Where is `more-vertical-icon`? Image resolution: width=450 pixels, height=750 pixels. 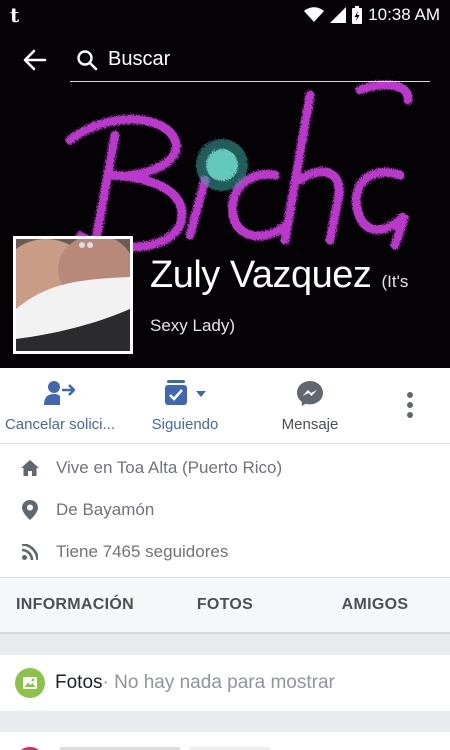 more-vertical-icon is located at coordinates (410, 405).